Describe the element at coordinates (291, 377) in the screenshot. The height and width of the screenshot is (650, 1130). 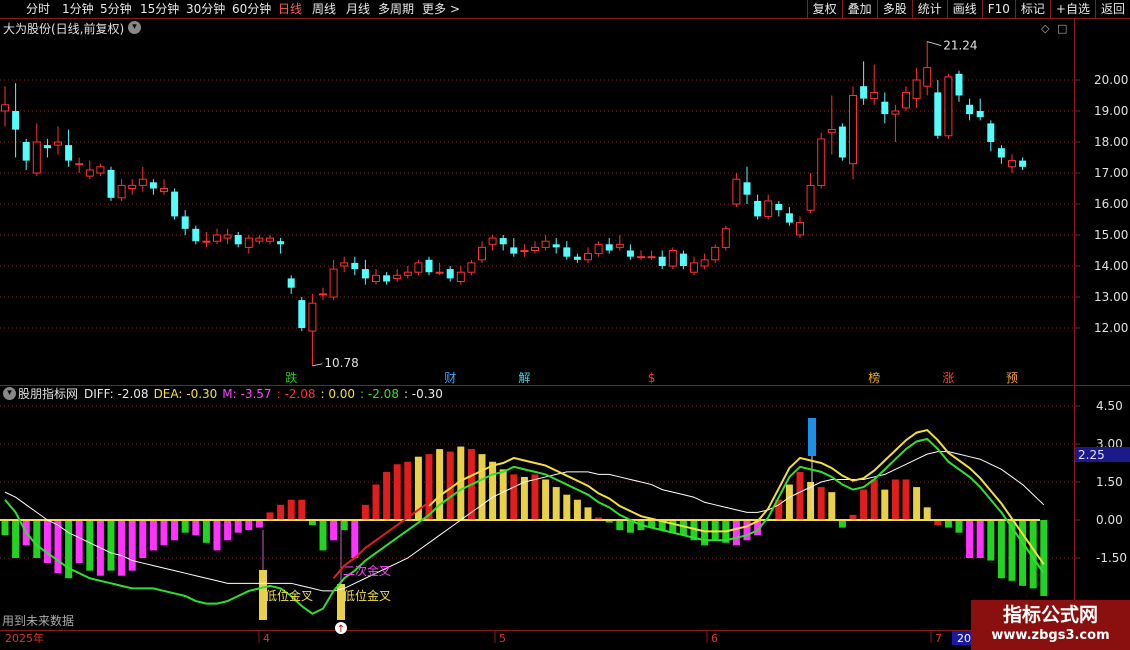
I see `event-marker: 跌` at that location.